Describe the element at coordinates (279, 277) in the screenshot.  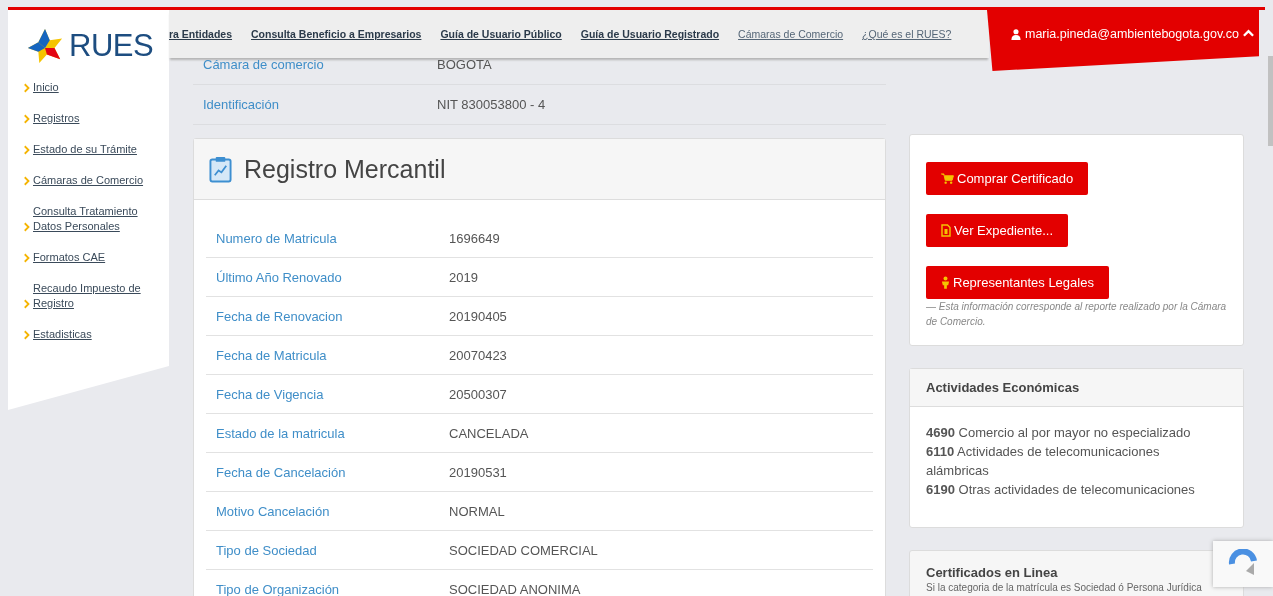
I see `field-label: Último Año Renovado` at that location.